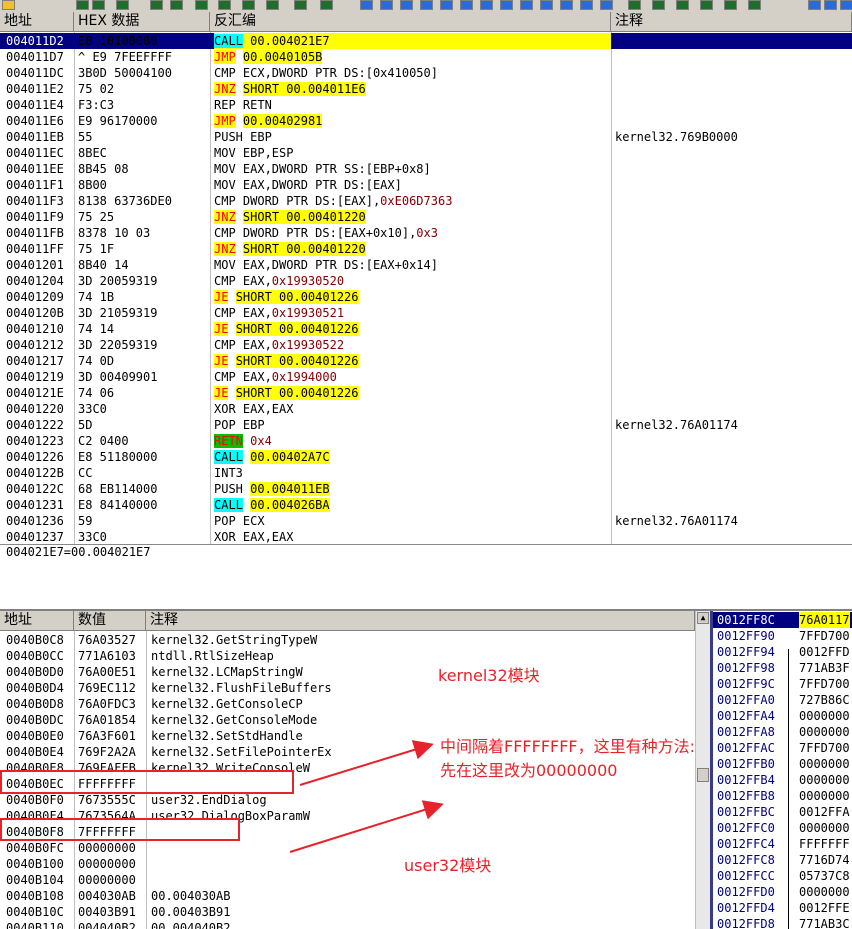 The width and height of the screenshot is (852, 929). What do you see at coordinates (366, 796) in the screenshot?
I see `annotation-arrows` at bounding box center [366, 796].